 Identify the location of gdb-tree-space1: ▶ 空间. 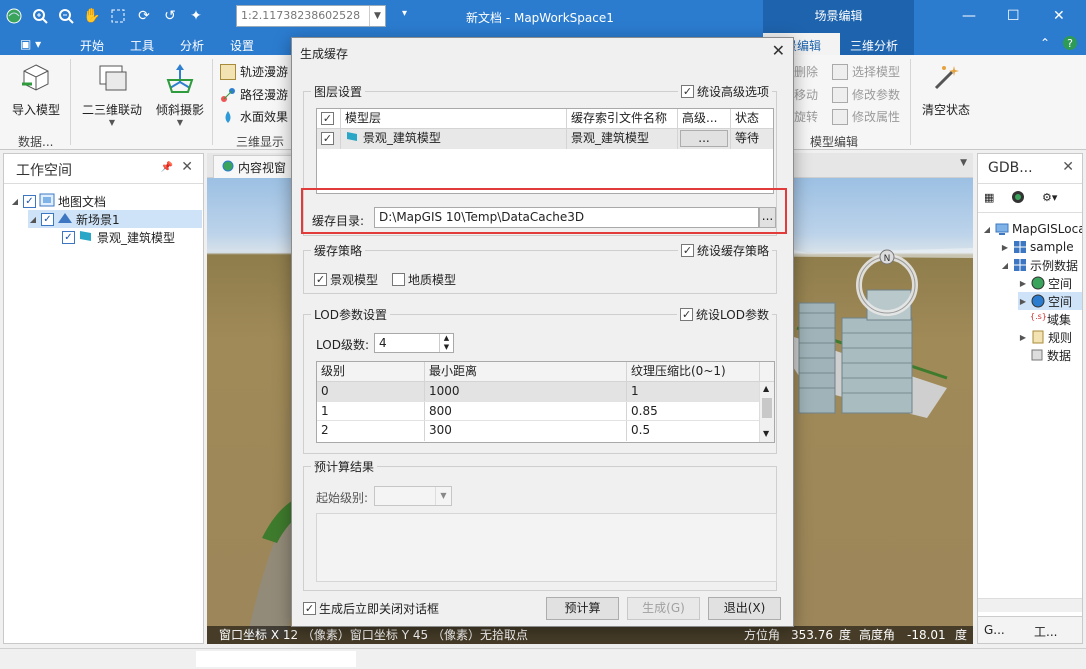
(1045, 283).